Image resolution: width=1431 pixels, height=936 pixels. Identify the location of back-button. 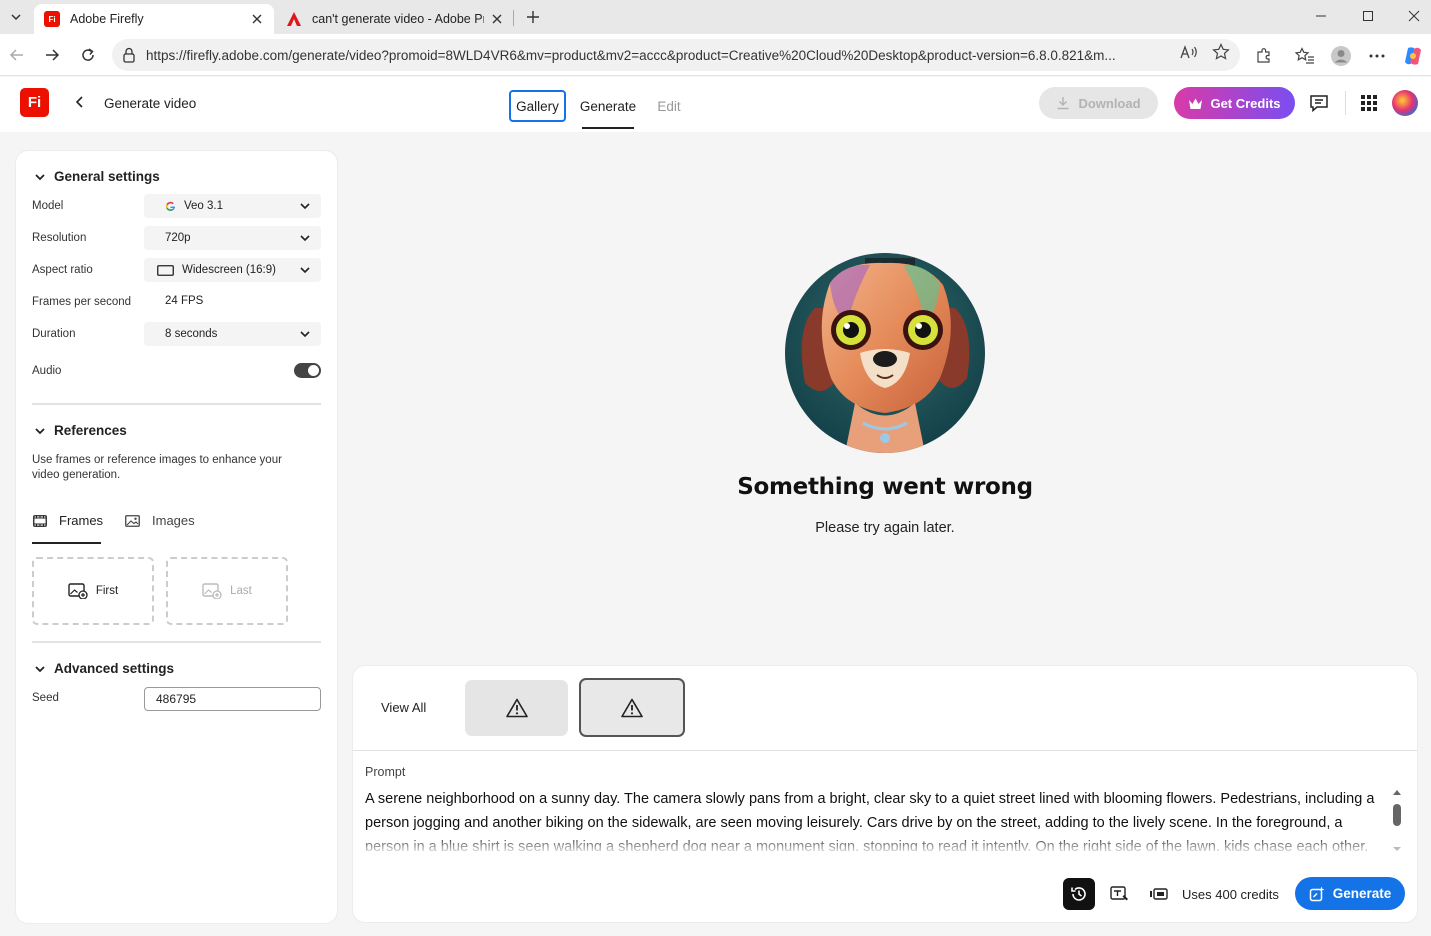
(17, 55).